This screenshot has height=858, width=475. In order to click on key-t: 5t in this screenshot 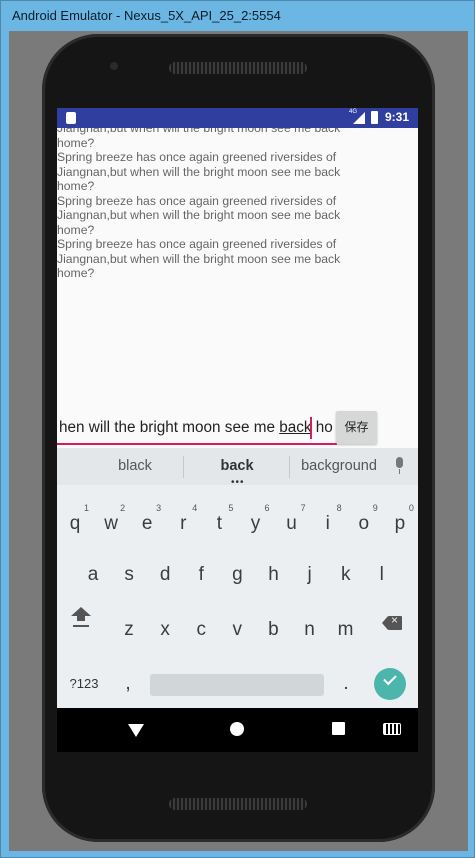, I will do `click(219, 524)`.